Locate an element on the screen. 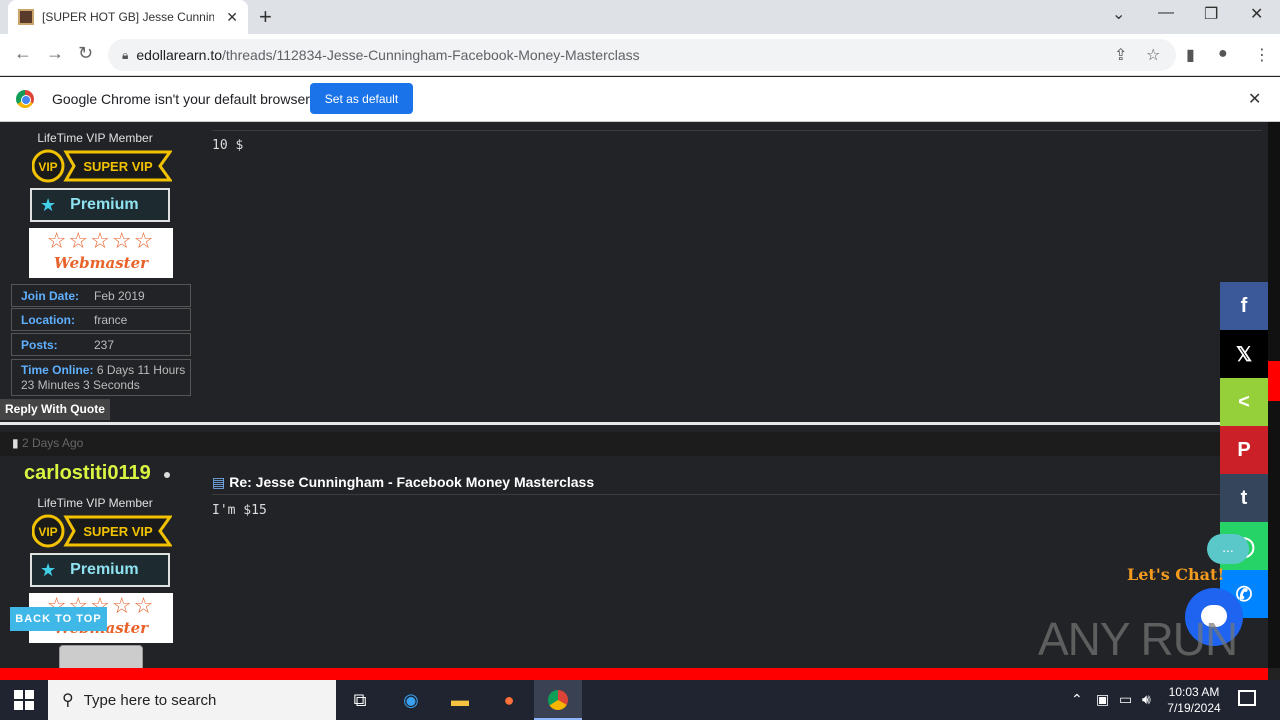 The height and width of the screenshot is (720, 1280). chrome-icon is located at coordinates (558, 700).